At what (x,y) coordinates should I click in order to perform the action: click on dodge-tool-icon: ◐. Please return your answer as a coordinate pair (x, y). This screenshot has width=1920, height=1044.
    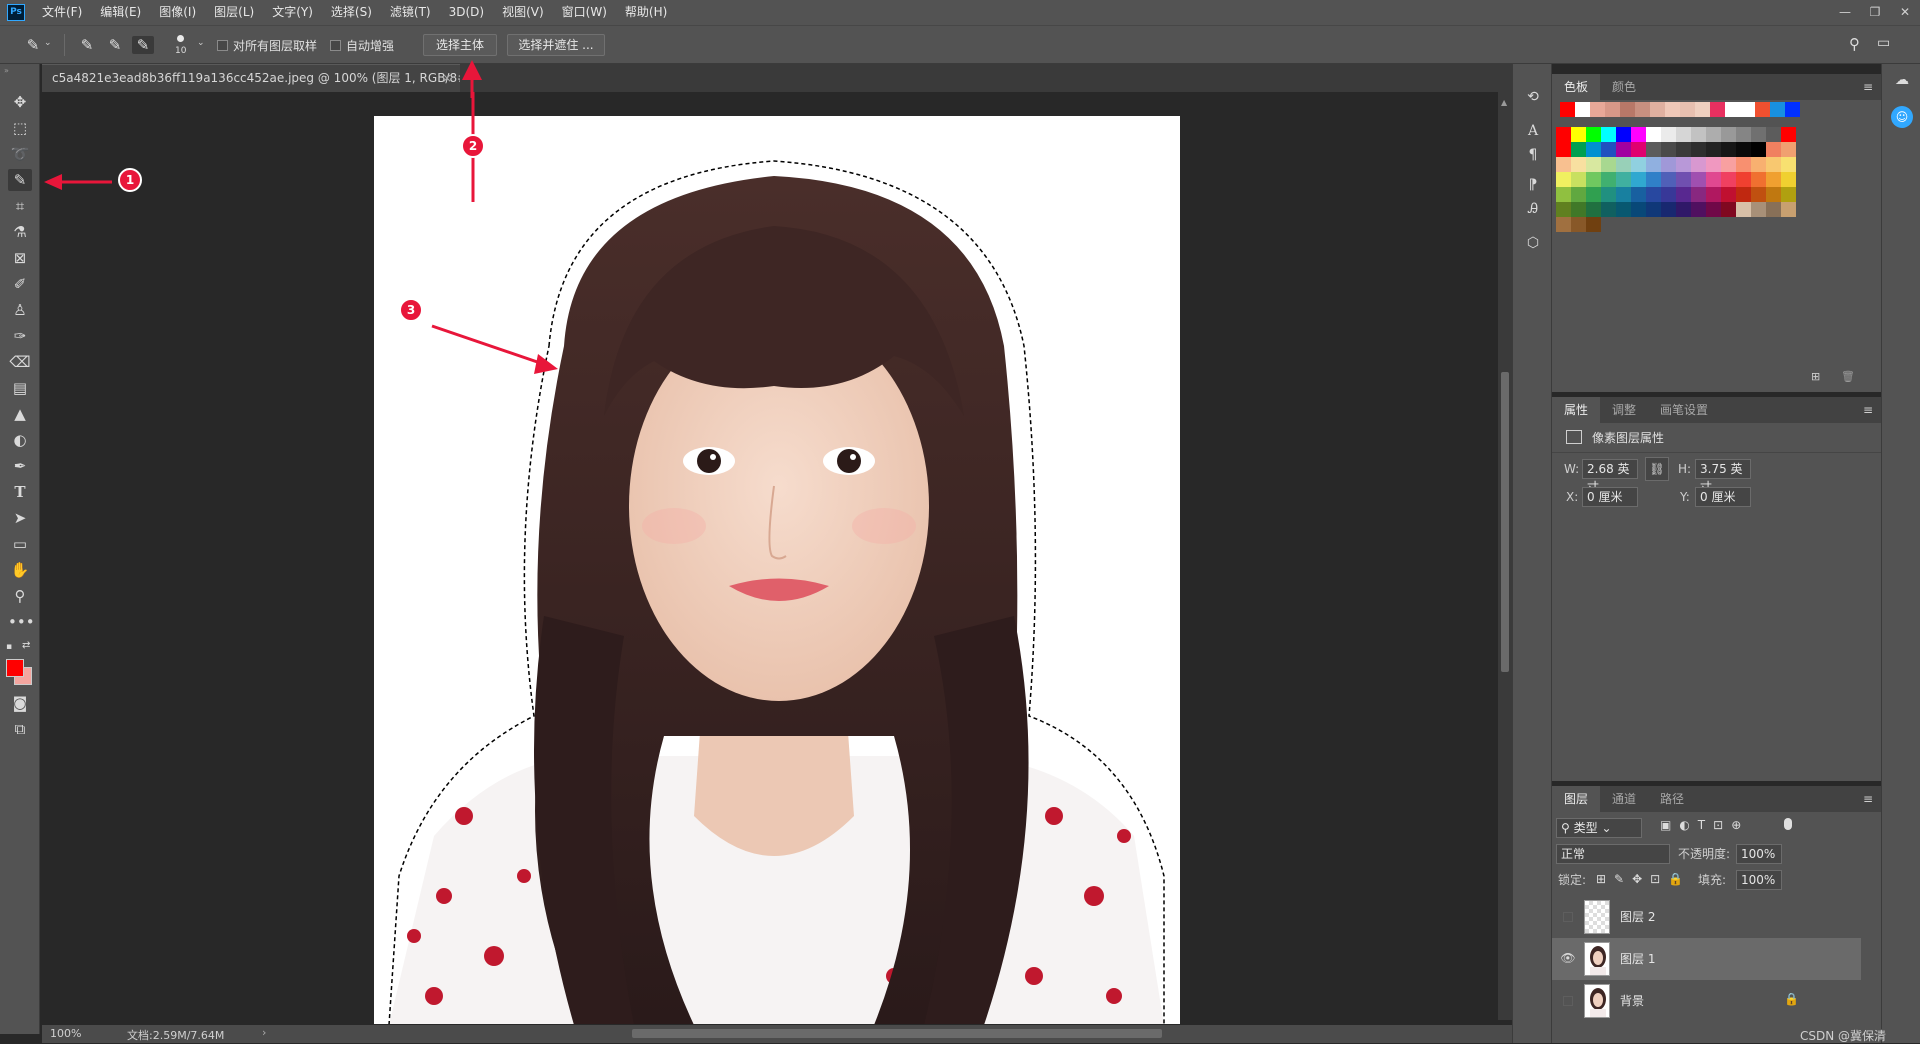
    Looking at the image, I should click on (20, 440).